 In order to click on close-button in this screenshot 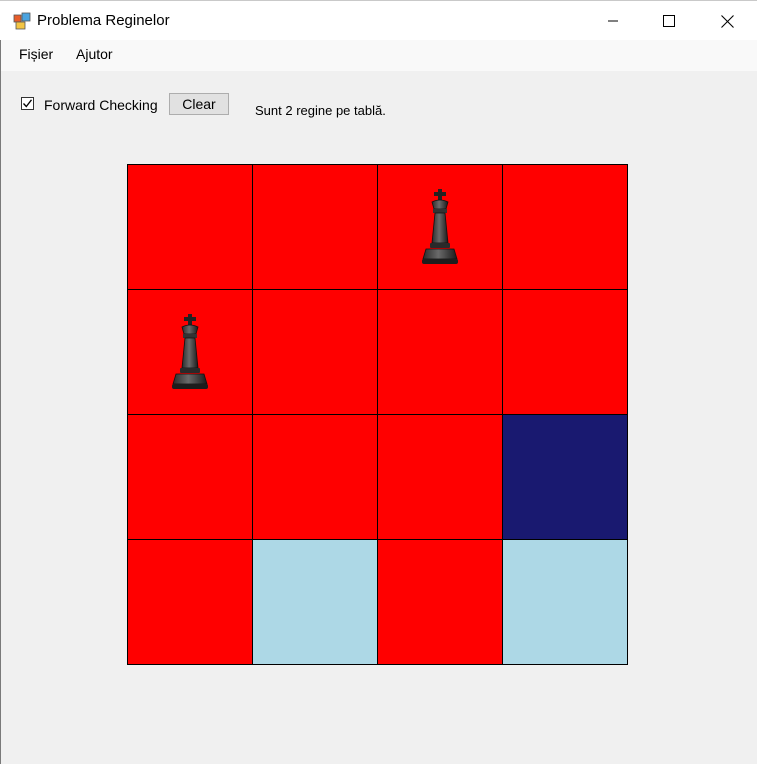, I will do `click(727, 21)`.